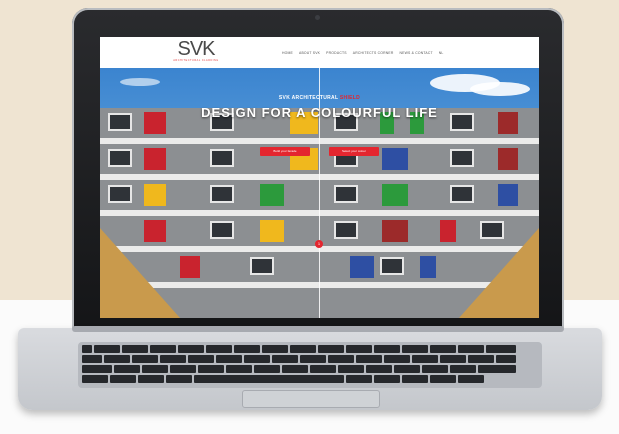 The height and width of the screenshot is (434, 619). I want to click on logo-tagline: ARCHITECTURAL CLADDING, so click(196, 60).